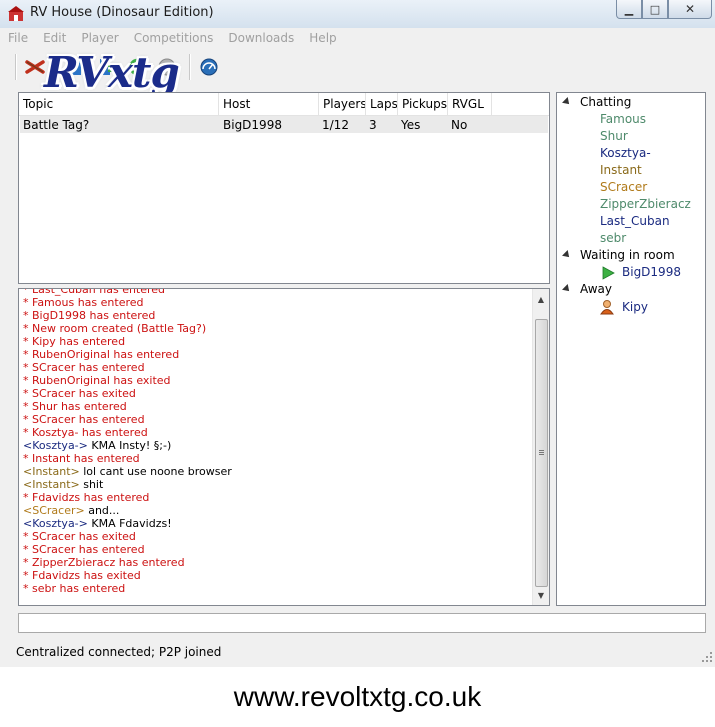 The height and width of the screenshot is (727, 715). I want to click on chat-line: * New room created (Battle Tag?), so click(115, 328).